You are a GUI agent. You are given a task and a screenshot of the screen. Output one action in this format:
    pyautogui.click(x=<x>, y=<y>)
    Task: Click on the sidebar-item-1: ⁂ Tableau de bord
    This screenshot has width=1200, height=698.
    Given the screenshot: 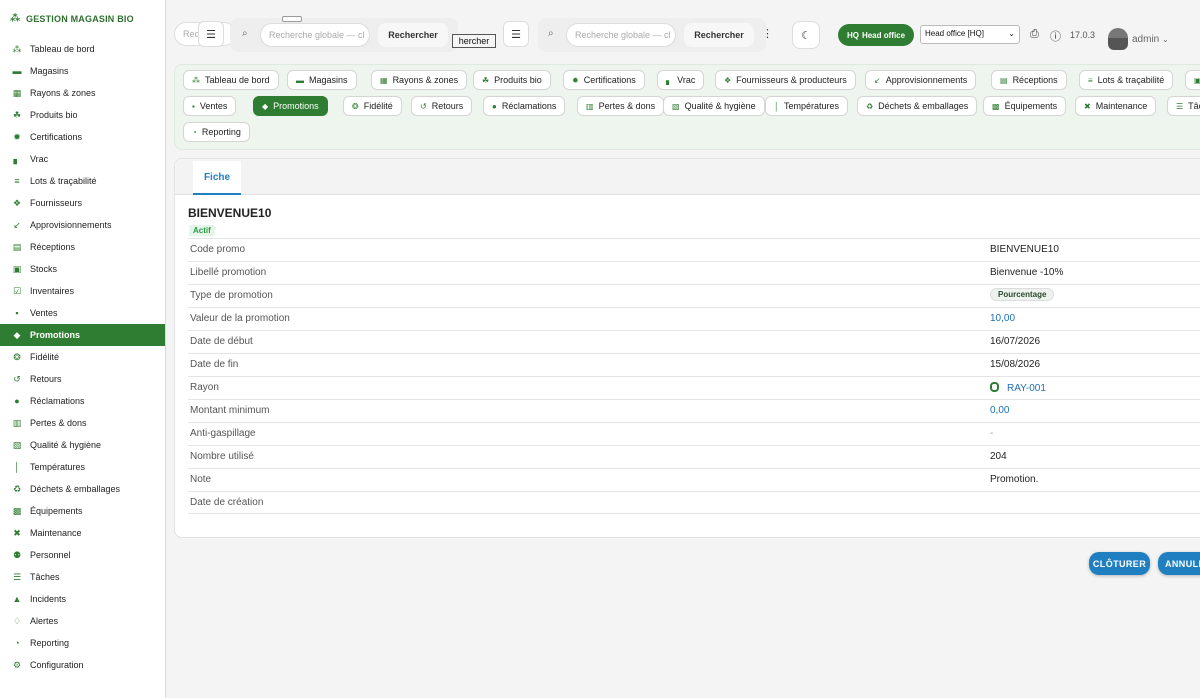 What is the action you would take?
    pyautogui.click(x=82, y=49)
    